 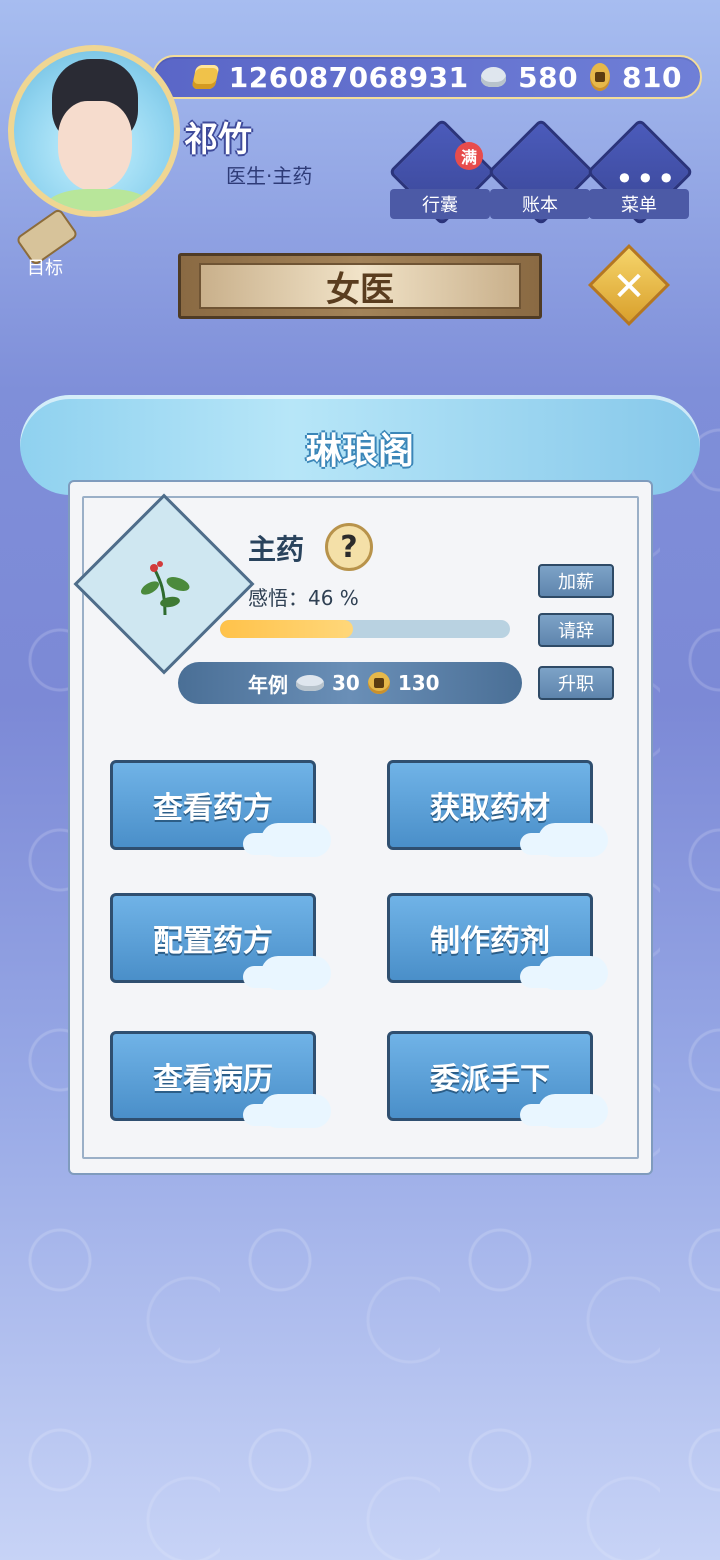 I want to click on target-label: 目标, so click(x=45, y=268).